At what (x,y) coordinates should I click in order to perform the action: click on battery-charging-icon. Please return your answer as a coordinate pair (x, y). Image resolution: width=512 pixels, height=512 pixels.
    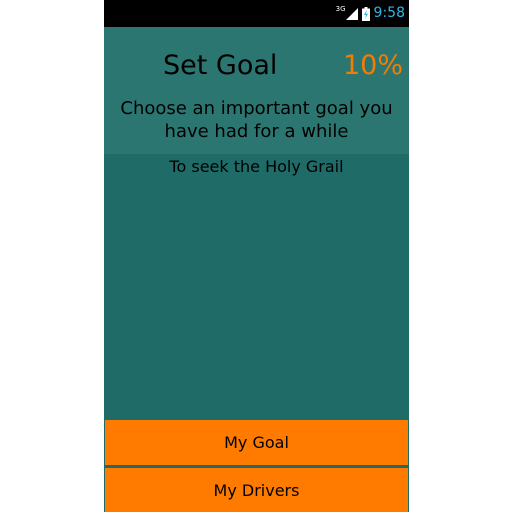
    Looking at the image, I should click on (365, 13).